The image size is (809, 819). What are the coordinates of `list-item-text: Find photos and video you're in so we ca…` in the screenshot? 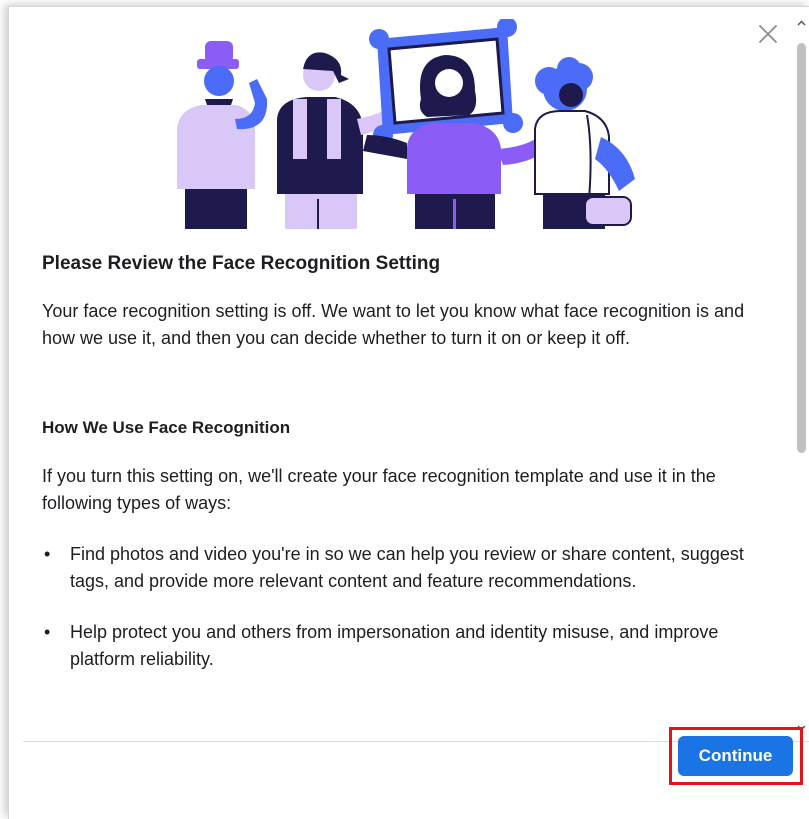 It's located at (407, 567).